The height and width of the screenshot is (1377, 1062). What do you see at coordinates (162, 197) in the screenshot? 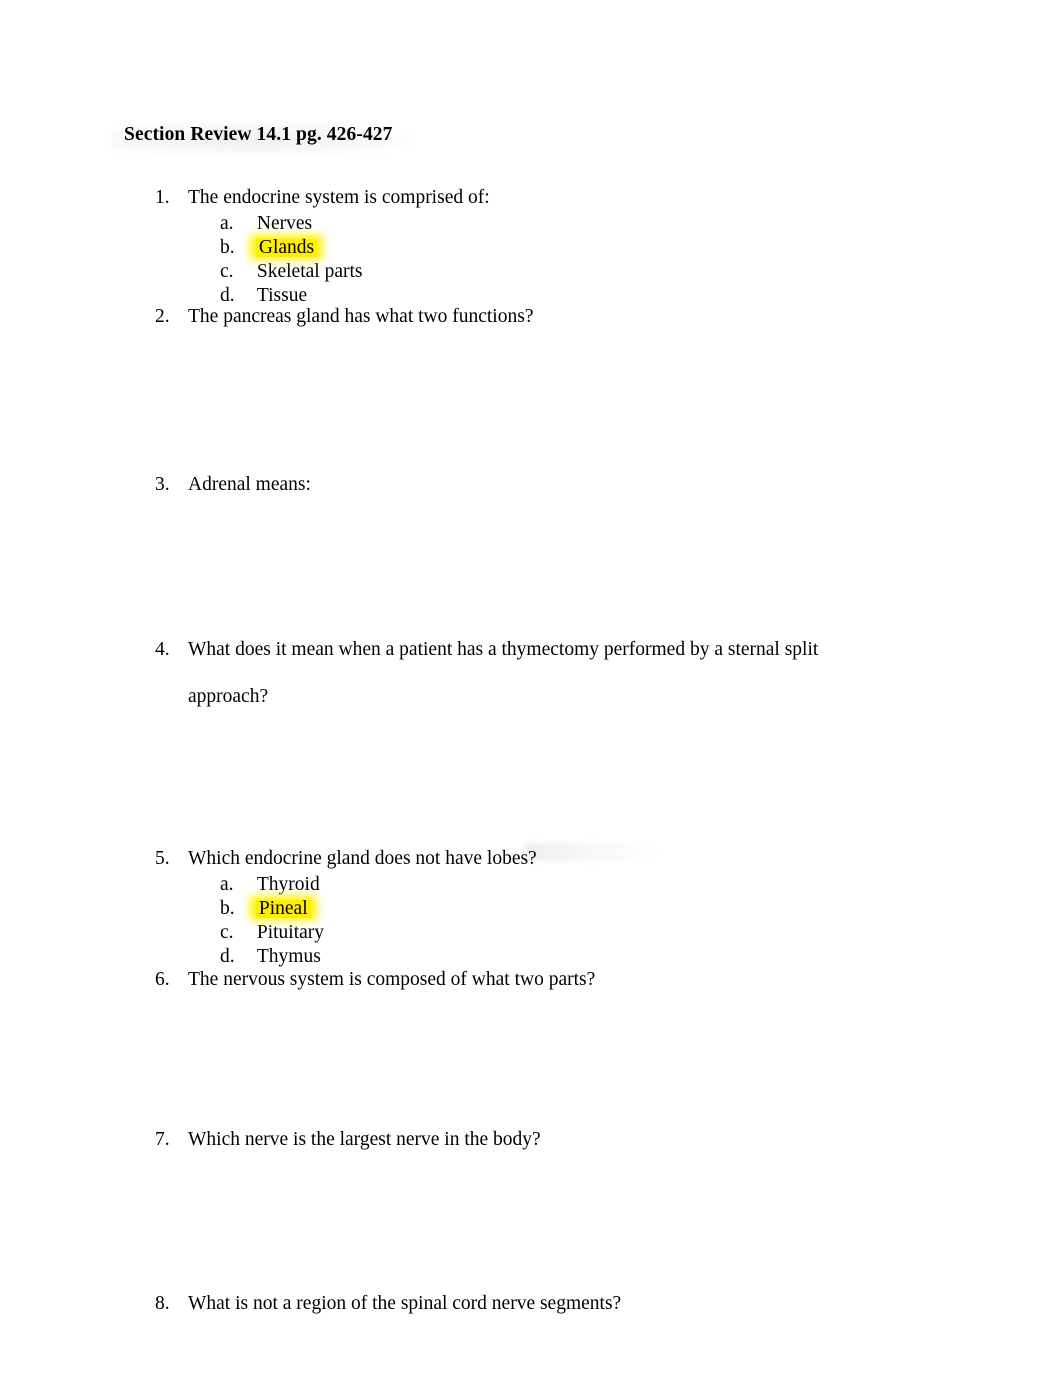
I see `question-number: 1.` at bounding box center [162, 197].